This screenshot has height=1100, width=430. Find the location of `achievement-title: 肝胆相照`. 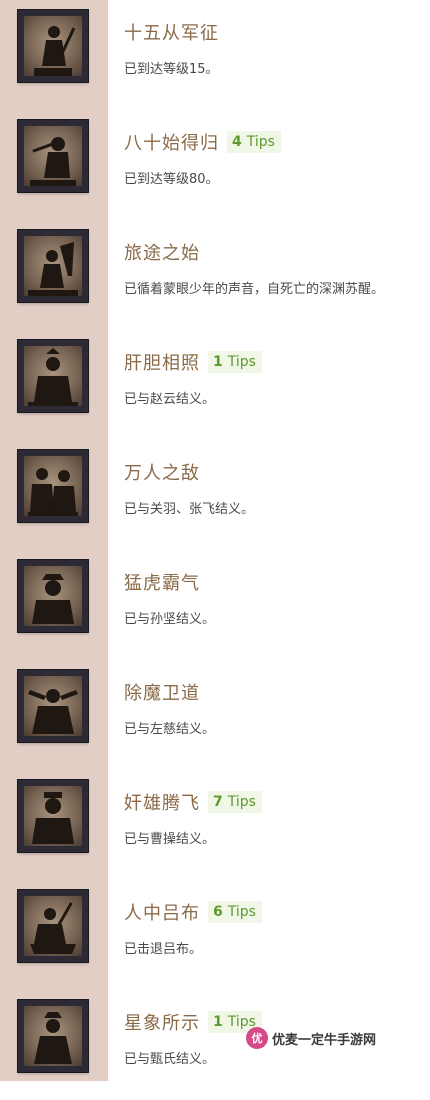

achievement-title: 肝胆相照 is located at coordinates (162, 363).